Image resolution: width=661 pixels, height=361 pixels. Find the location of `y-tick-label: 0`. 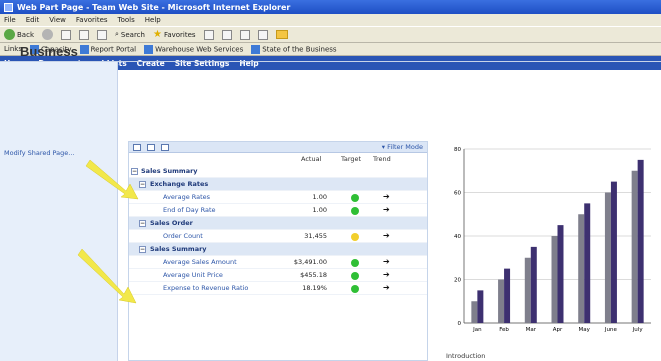

y-tick-label: 0 is located at coordinates (460, 324).